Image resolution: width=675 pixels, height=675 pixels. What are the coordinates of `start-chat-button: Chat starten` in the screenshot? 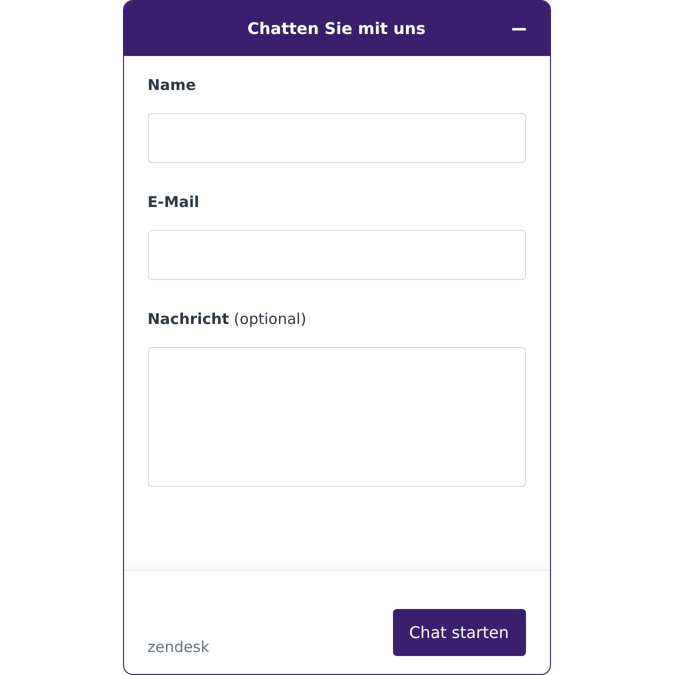 It's located at (459, 632).